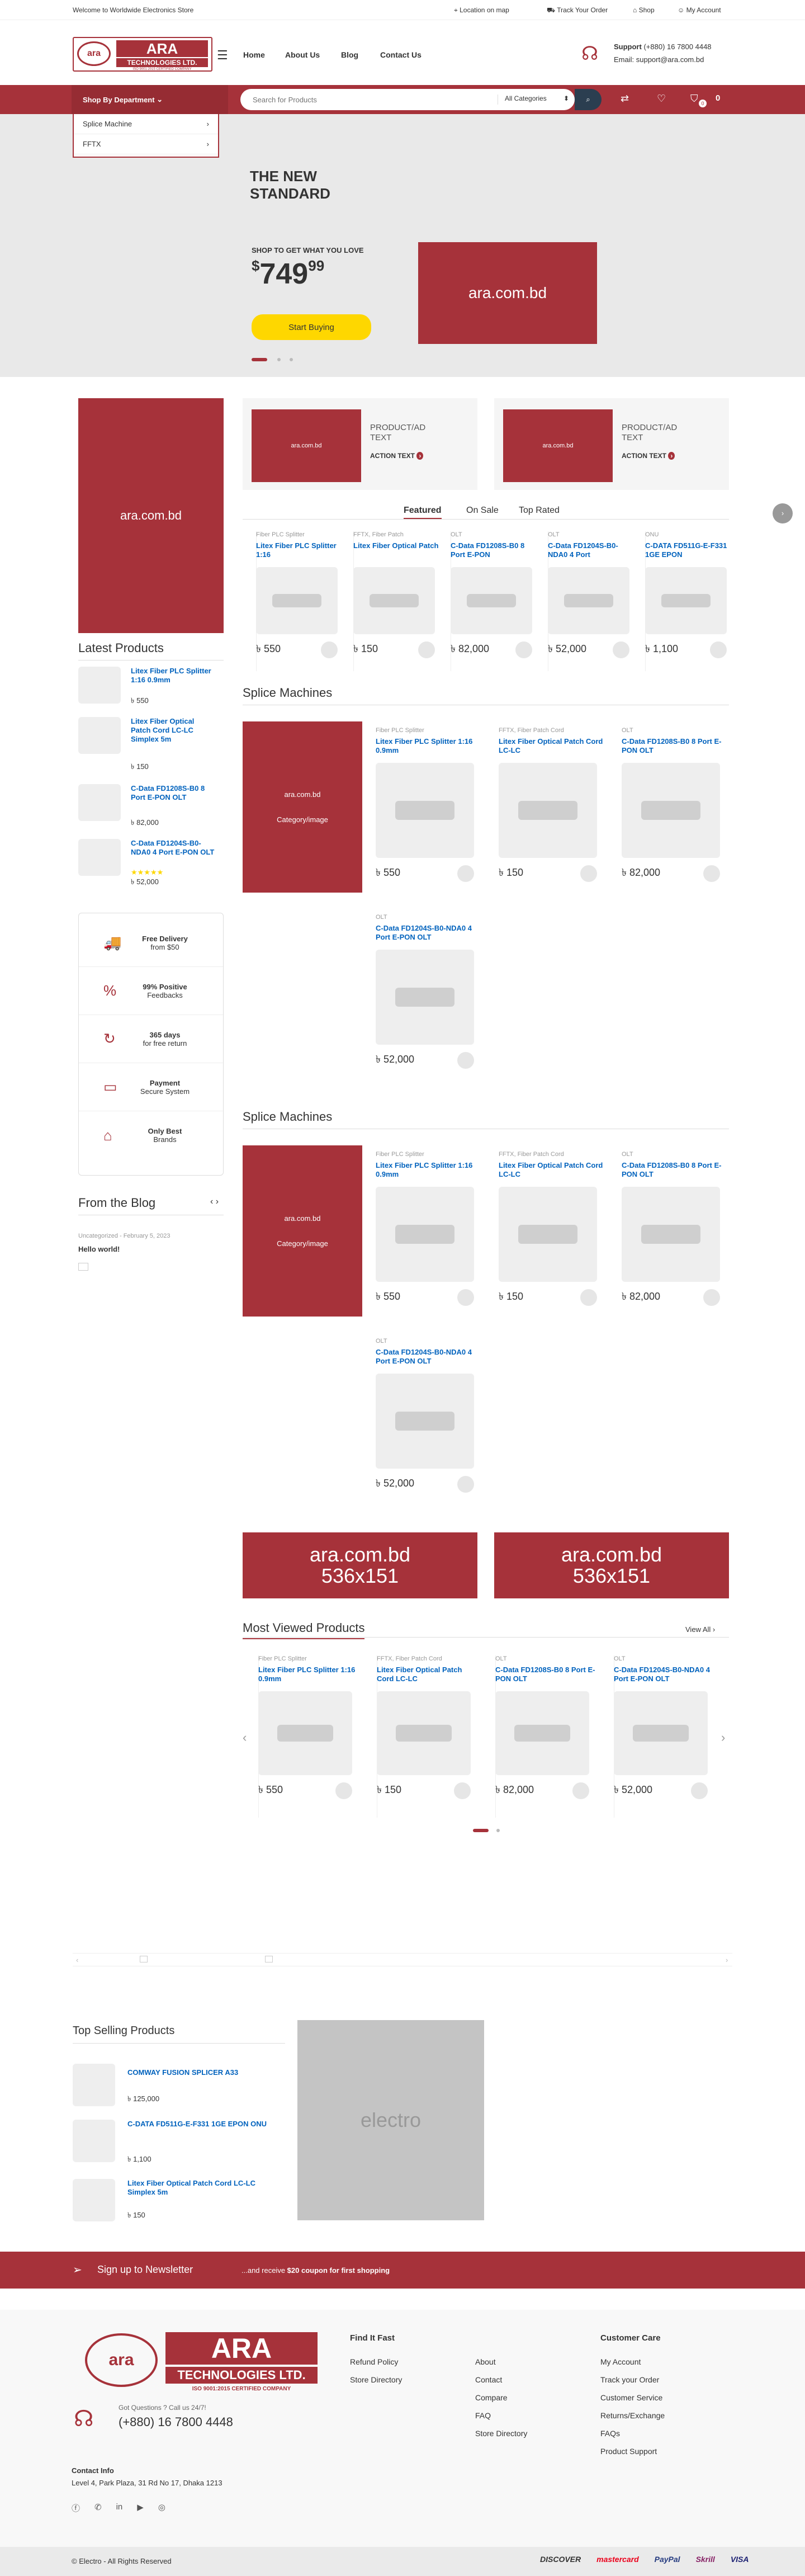 The image size is (805, 2576). I want to click on footer-link: Store Directory, so click(376, 2379).